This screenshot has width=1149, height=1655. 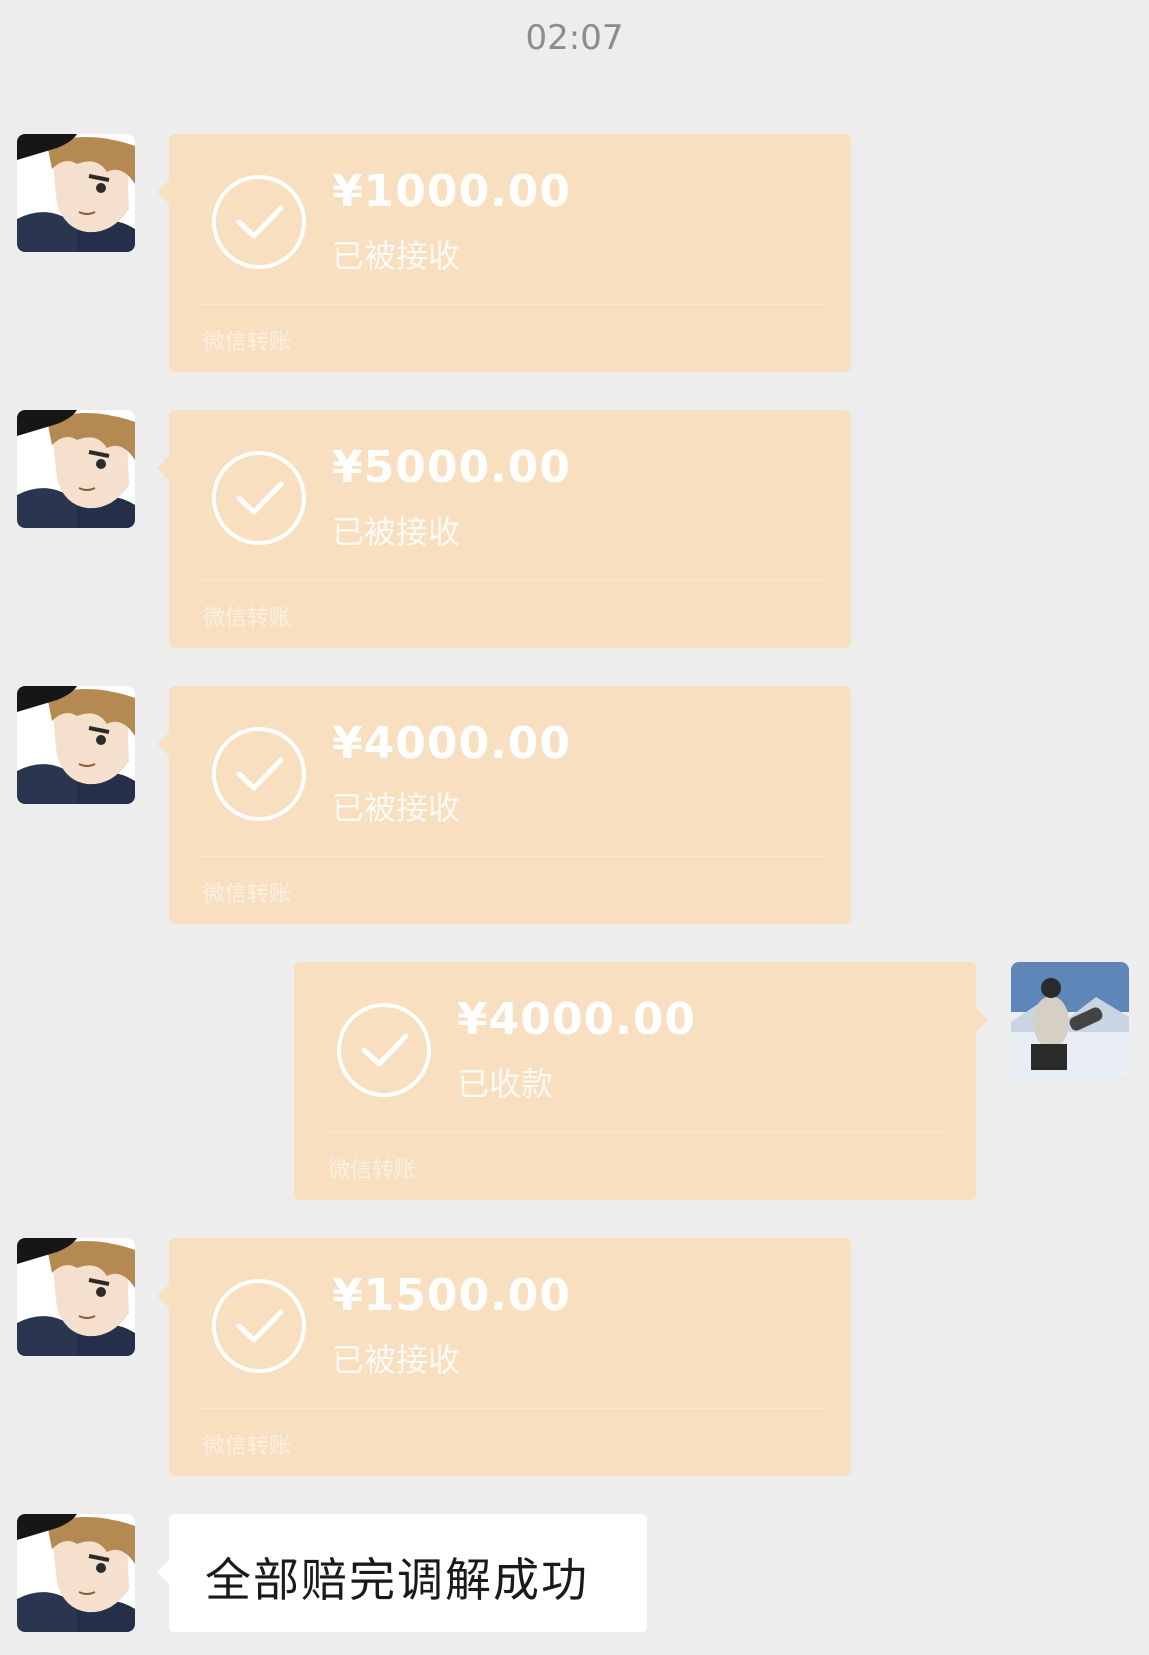 What do you see at coordinates (641, 1081) in the screenshot?
I see `transfer-bubble: ¥4000.00 已收款 微信转账` at bounding box center [641, 1081].